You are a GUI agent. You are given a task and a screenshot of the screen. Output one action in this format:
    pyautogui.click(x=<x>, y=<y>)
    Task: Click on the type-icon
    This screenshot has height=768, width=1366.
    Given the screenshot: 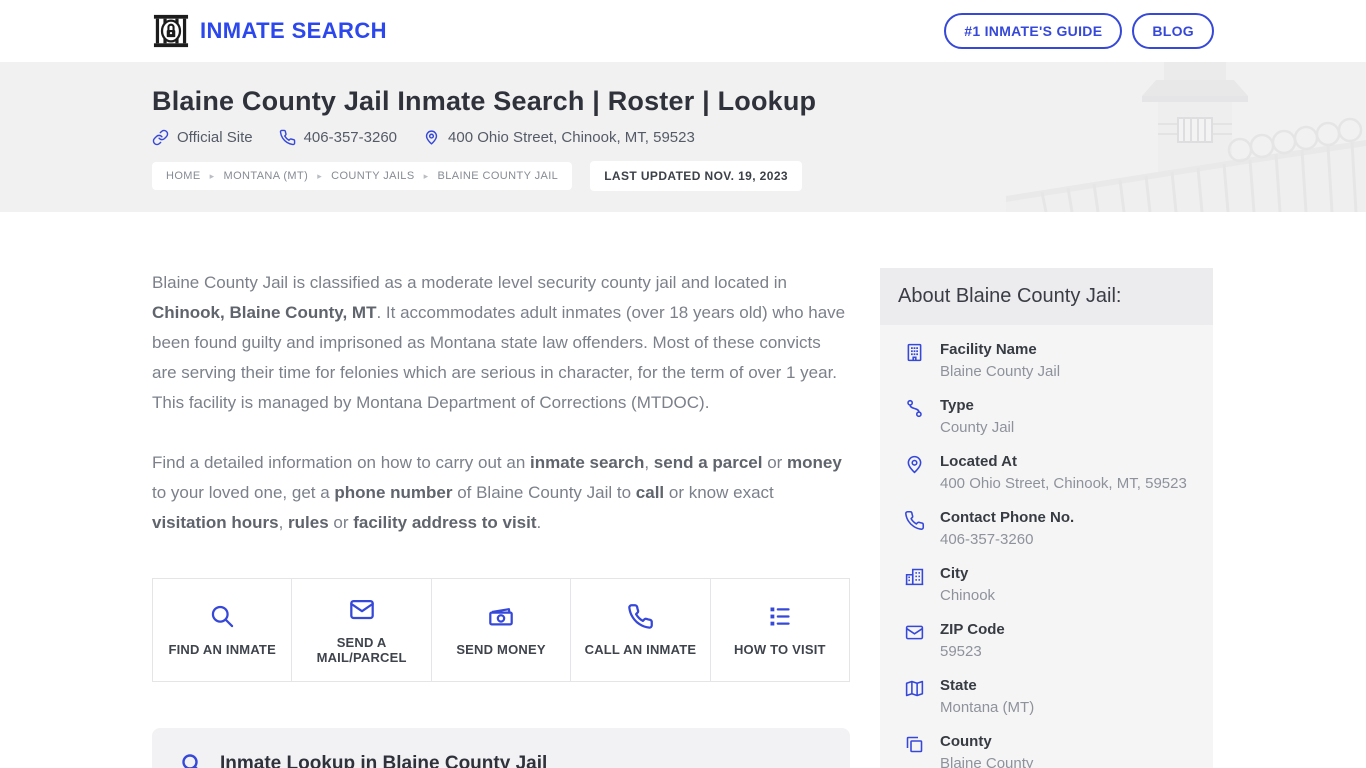 What is the action you would take?
    pyautogui.click(x=915, y=417)
    